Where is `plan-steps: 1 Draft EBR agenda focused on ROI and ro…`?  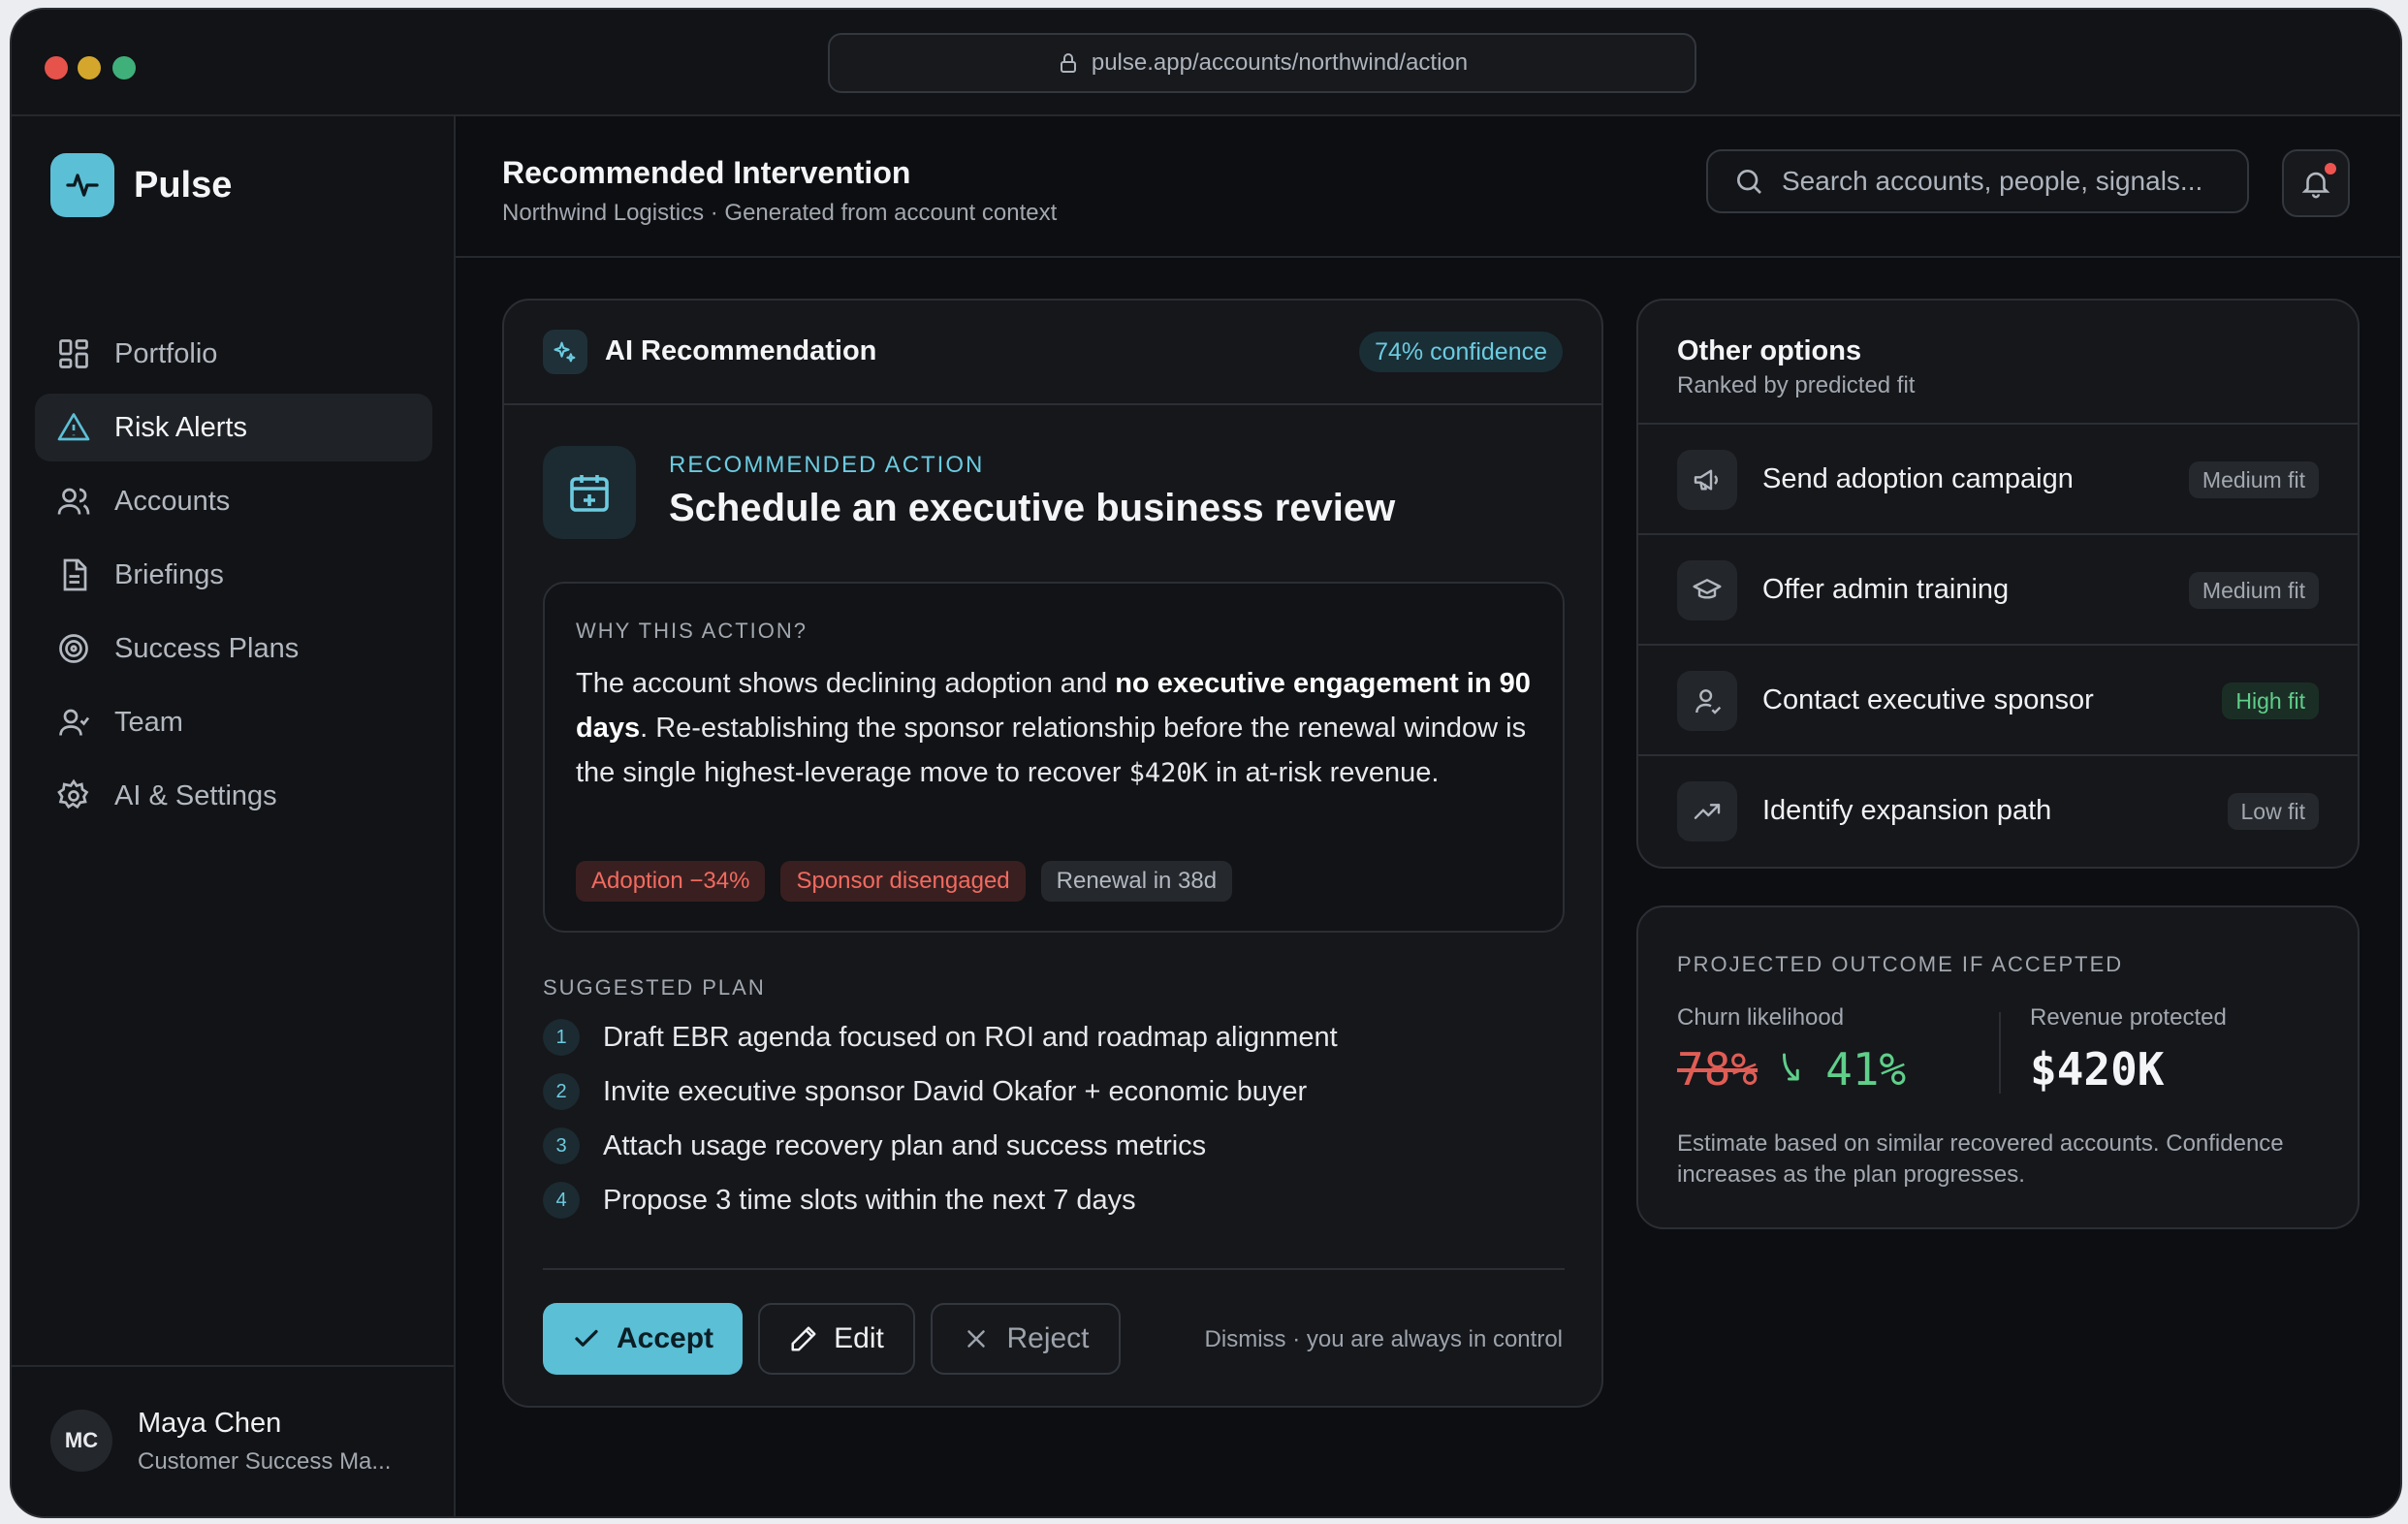 plan-steps: 1 Draft EBR agenda focused on ROI and ro… is located at coordinates (1054, 1118).